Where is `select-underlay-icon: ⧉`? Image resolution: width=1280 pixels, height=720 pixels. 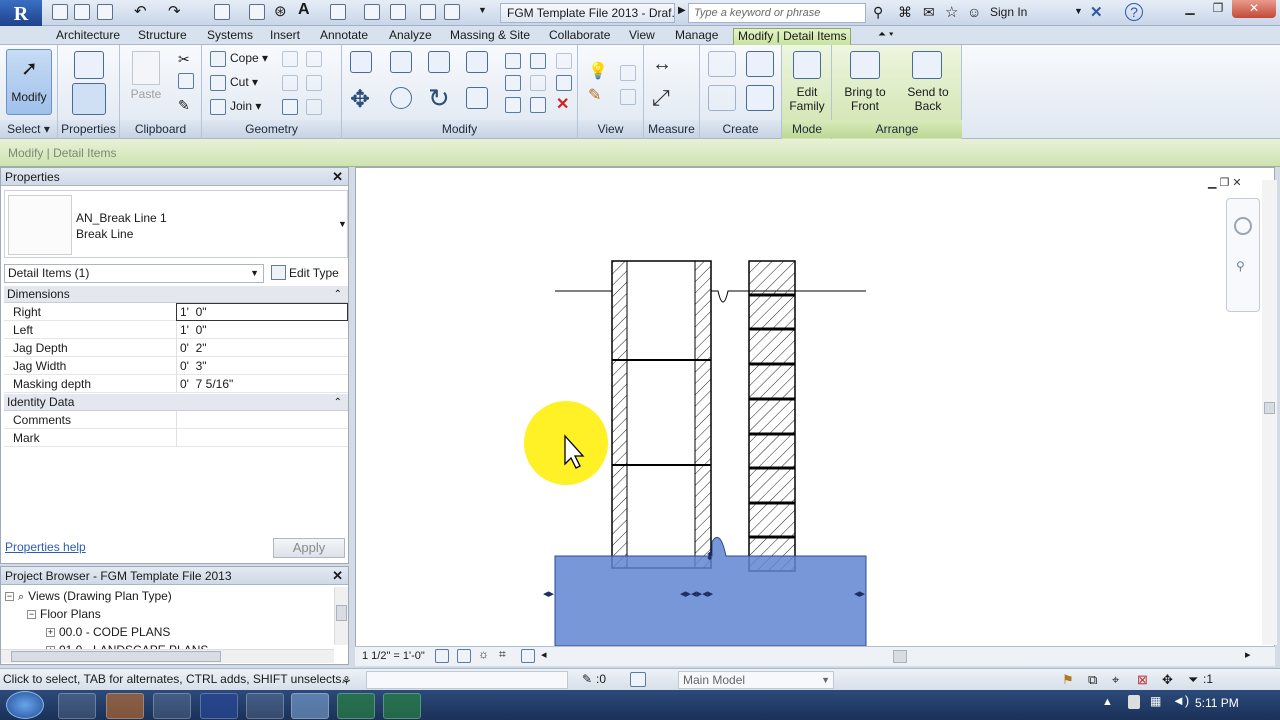 select-underlay-icon: ⧉ is located at coordinates (1092, 679).